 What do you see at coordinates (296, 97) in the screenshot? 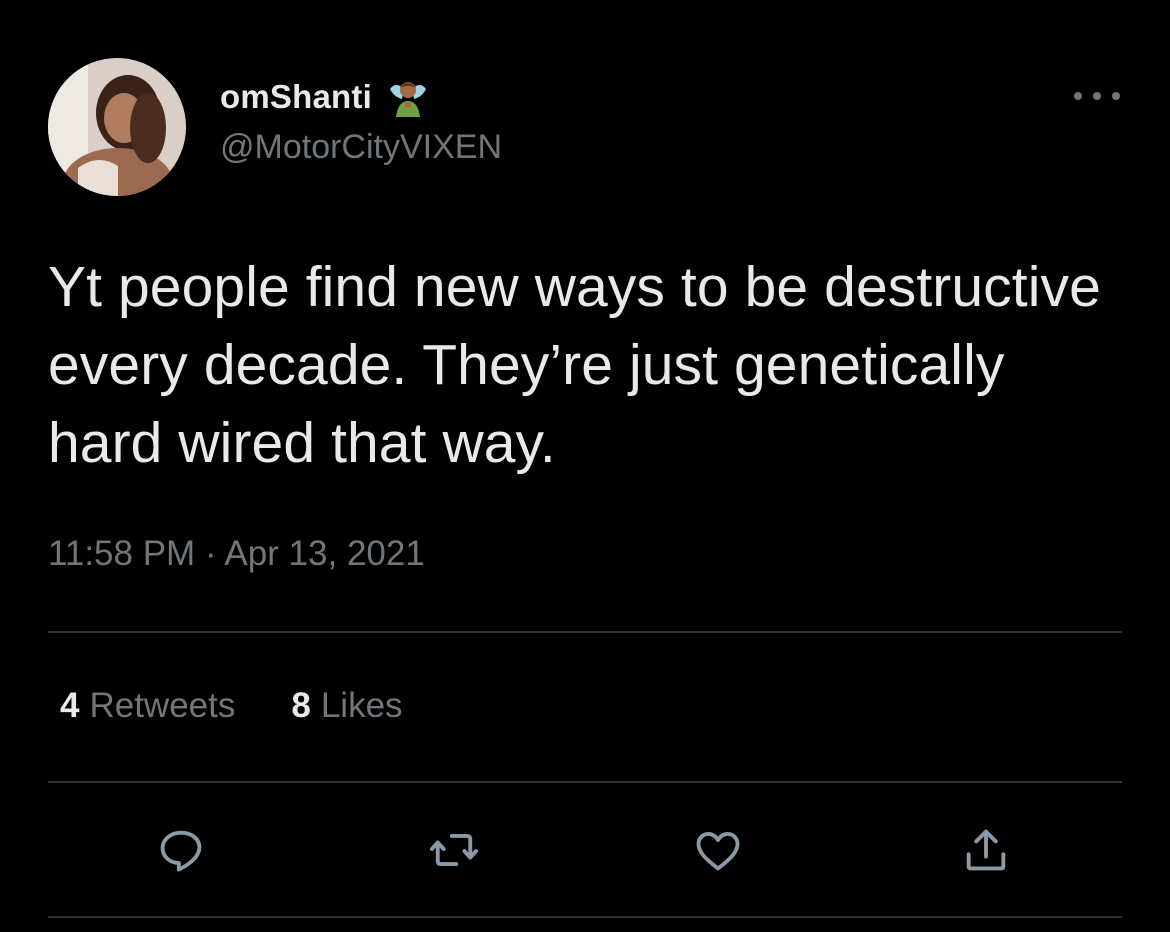
I see `display-name: omShanti` at bounding box center [296, 97].